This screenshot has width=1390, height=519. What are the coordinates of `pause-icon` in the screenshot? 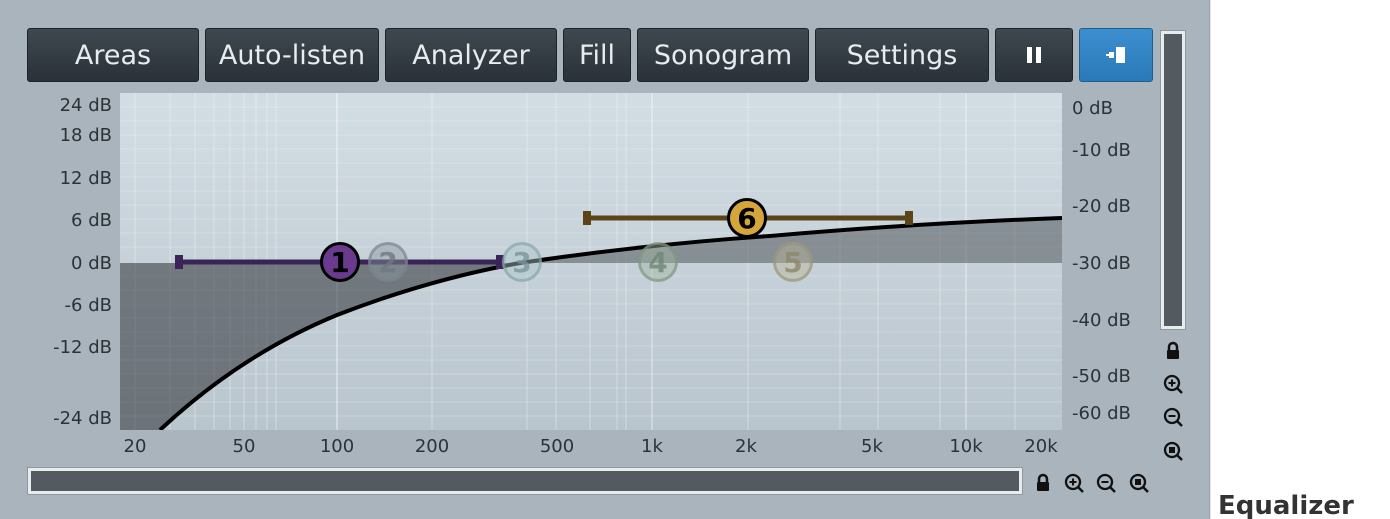 It's located at (1034, 55).